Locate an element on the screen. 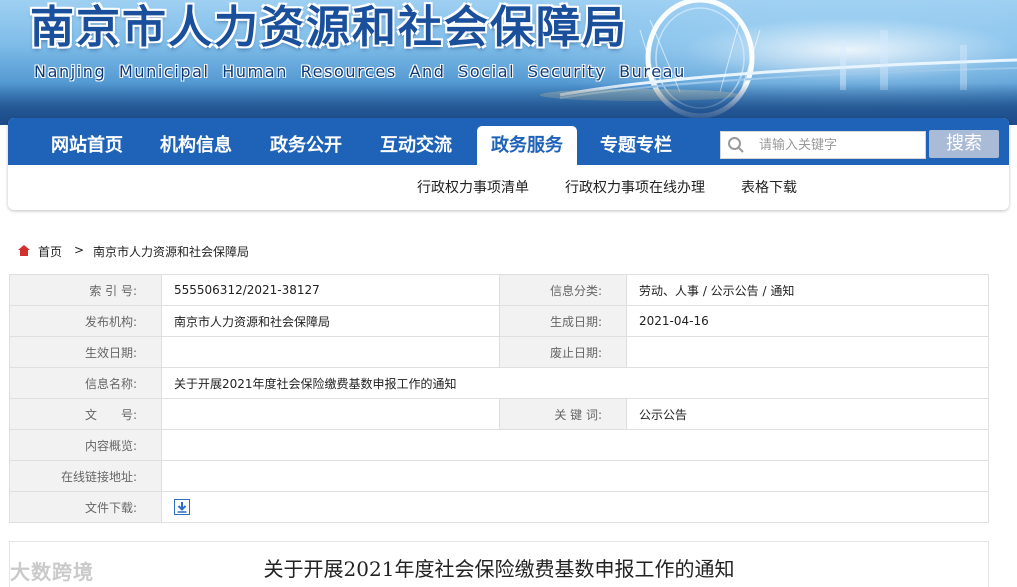 The image size is (1017, 587). article-title: 关于开展2021年度社会保险缴费基数申报工作的通知 is located at coordinates (499, 569).